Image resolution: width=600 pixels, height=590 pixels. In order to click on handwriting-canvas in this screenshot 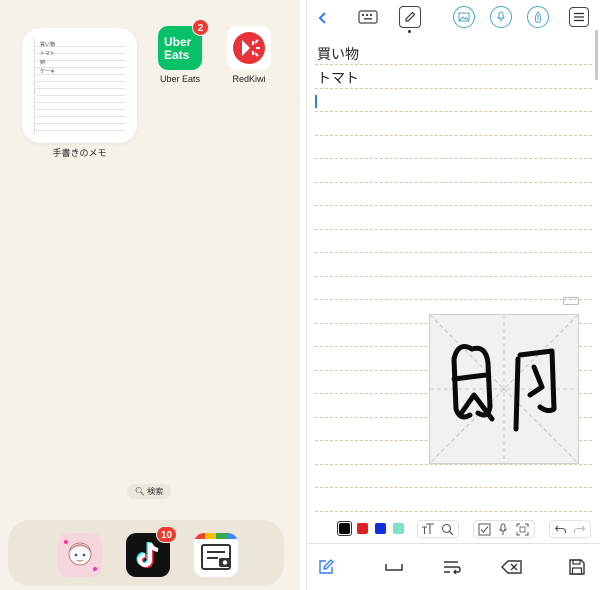, I will do `click(504, 389)`.